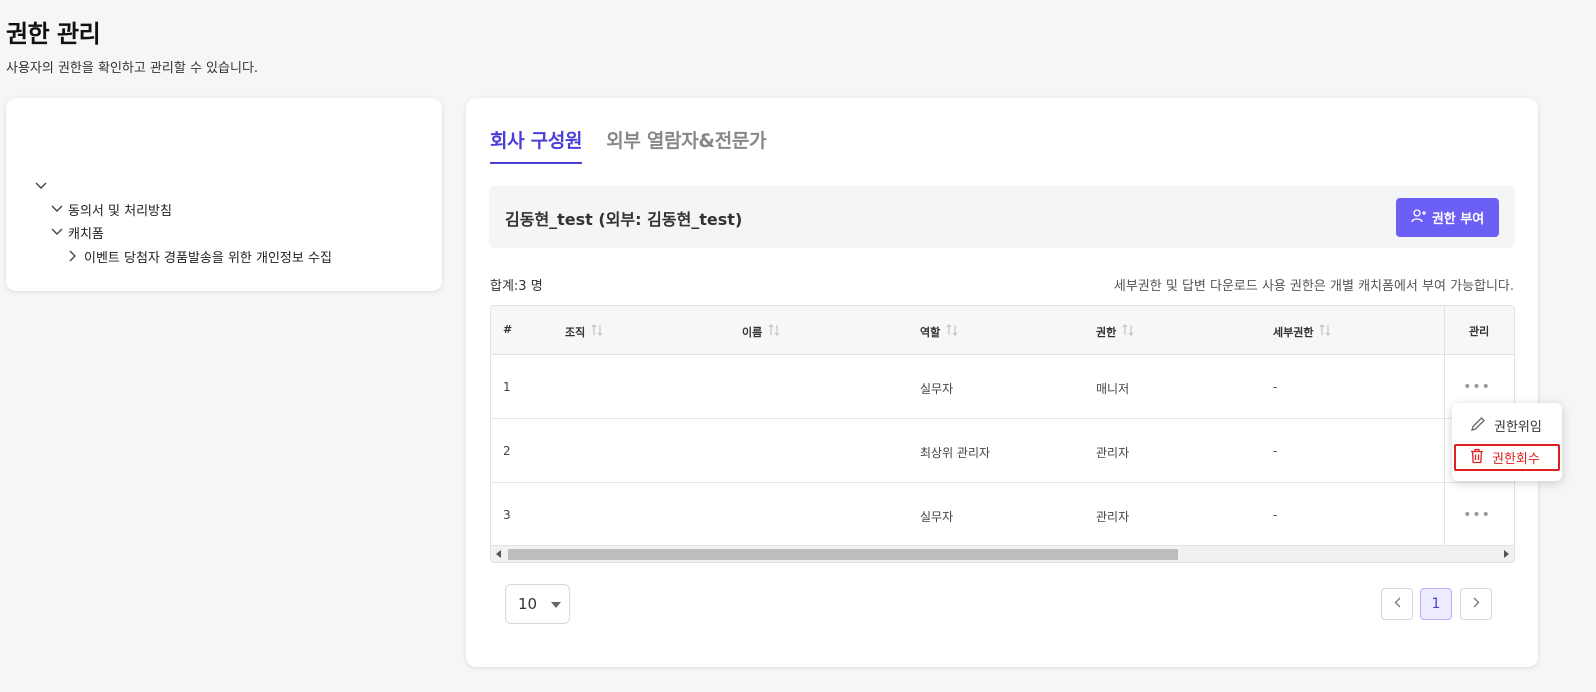 This screenshot has height=692, width=1596. Describe the element at coordinates (1507, 442) in the screenshot. I see `row-action-menu: 권한위임 권한회수` at that location.